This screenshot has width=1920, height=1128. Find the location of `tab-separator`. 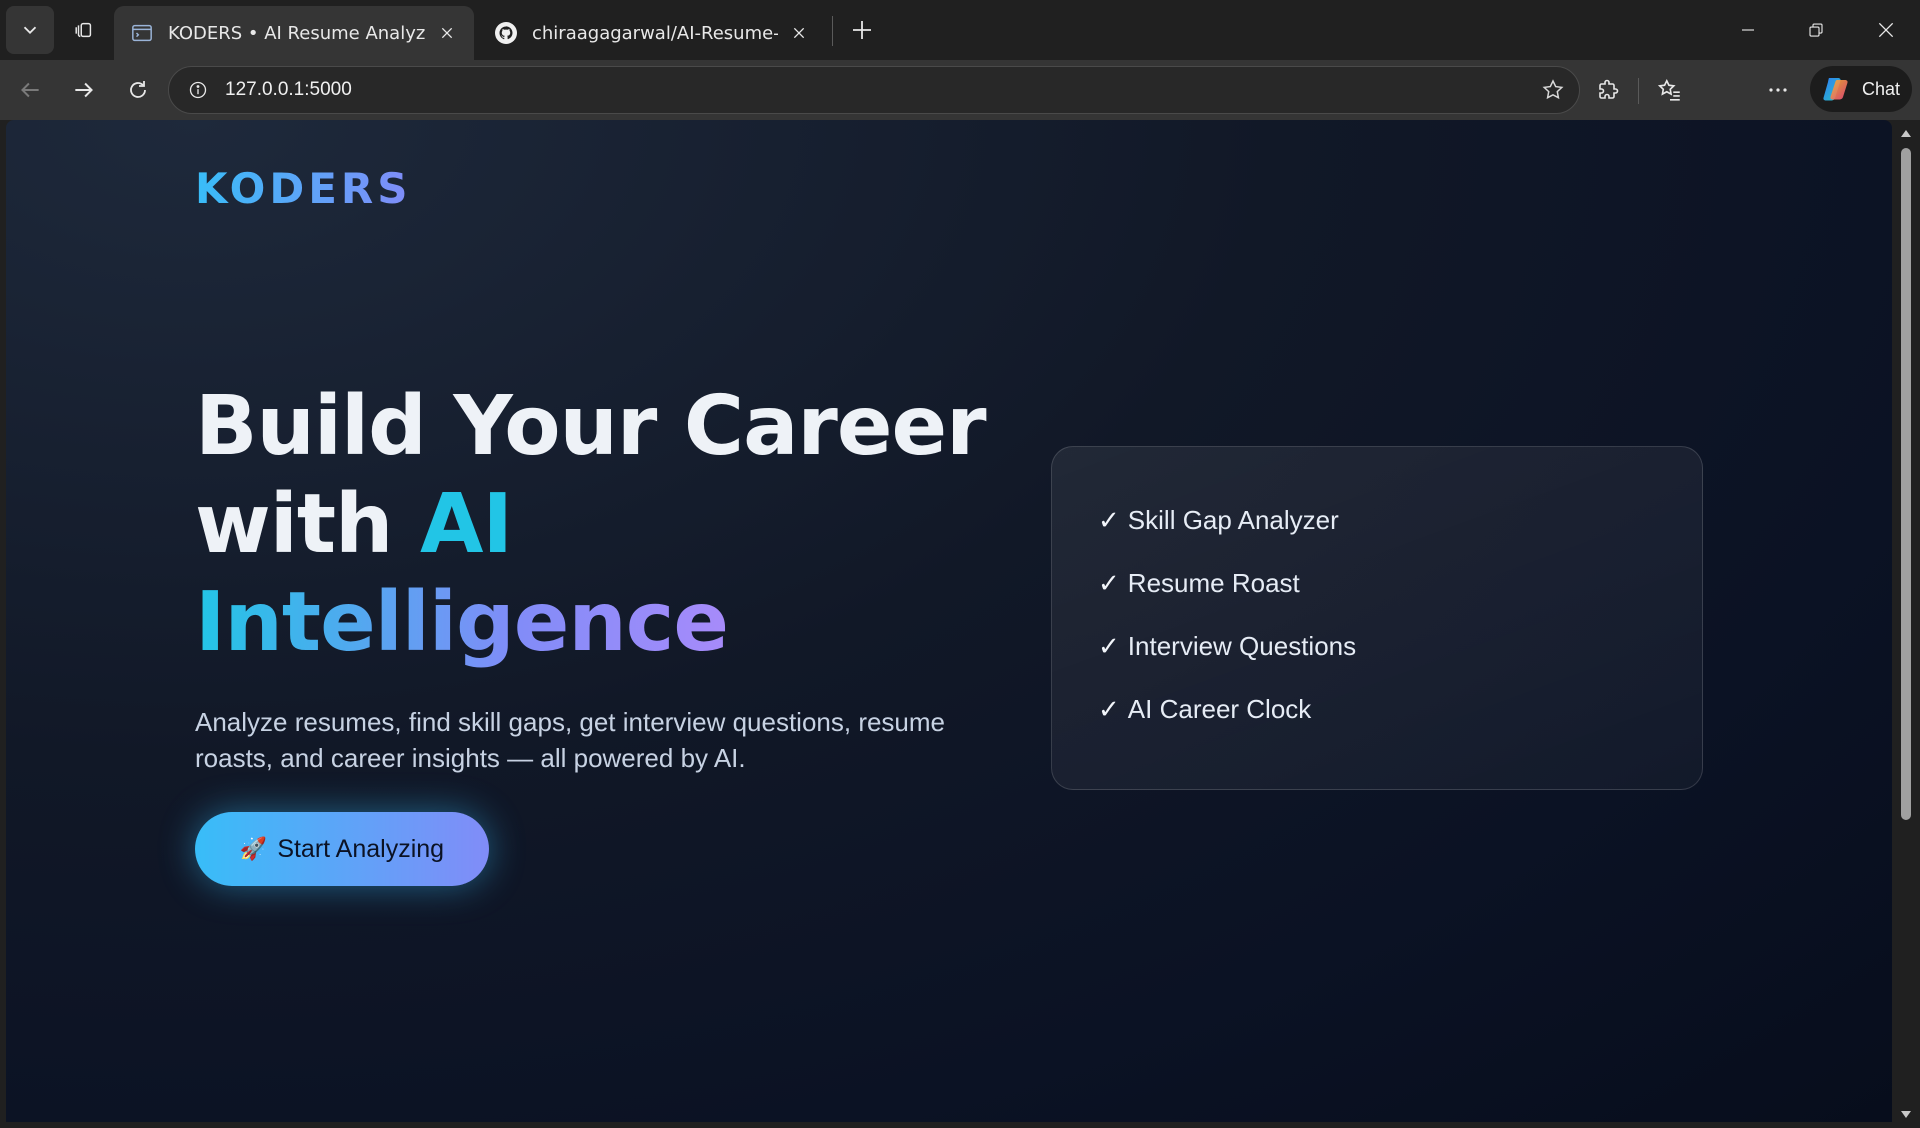

tab-separator is located at coordinates (832, 31).